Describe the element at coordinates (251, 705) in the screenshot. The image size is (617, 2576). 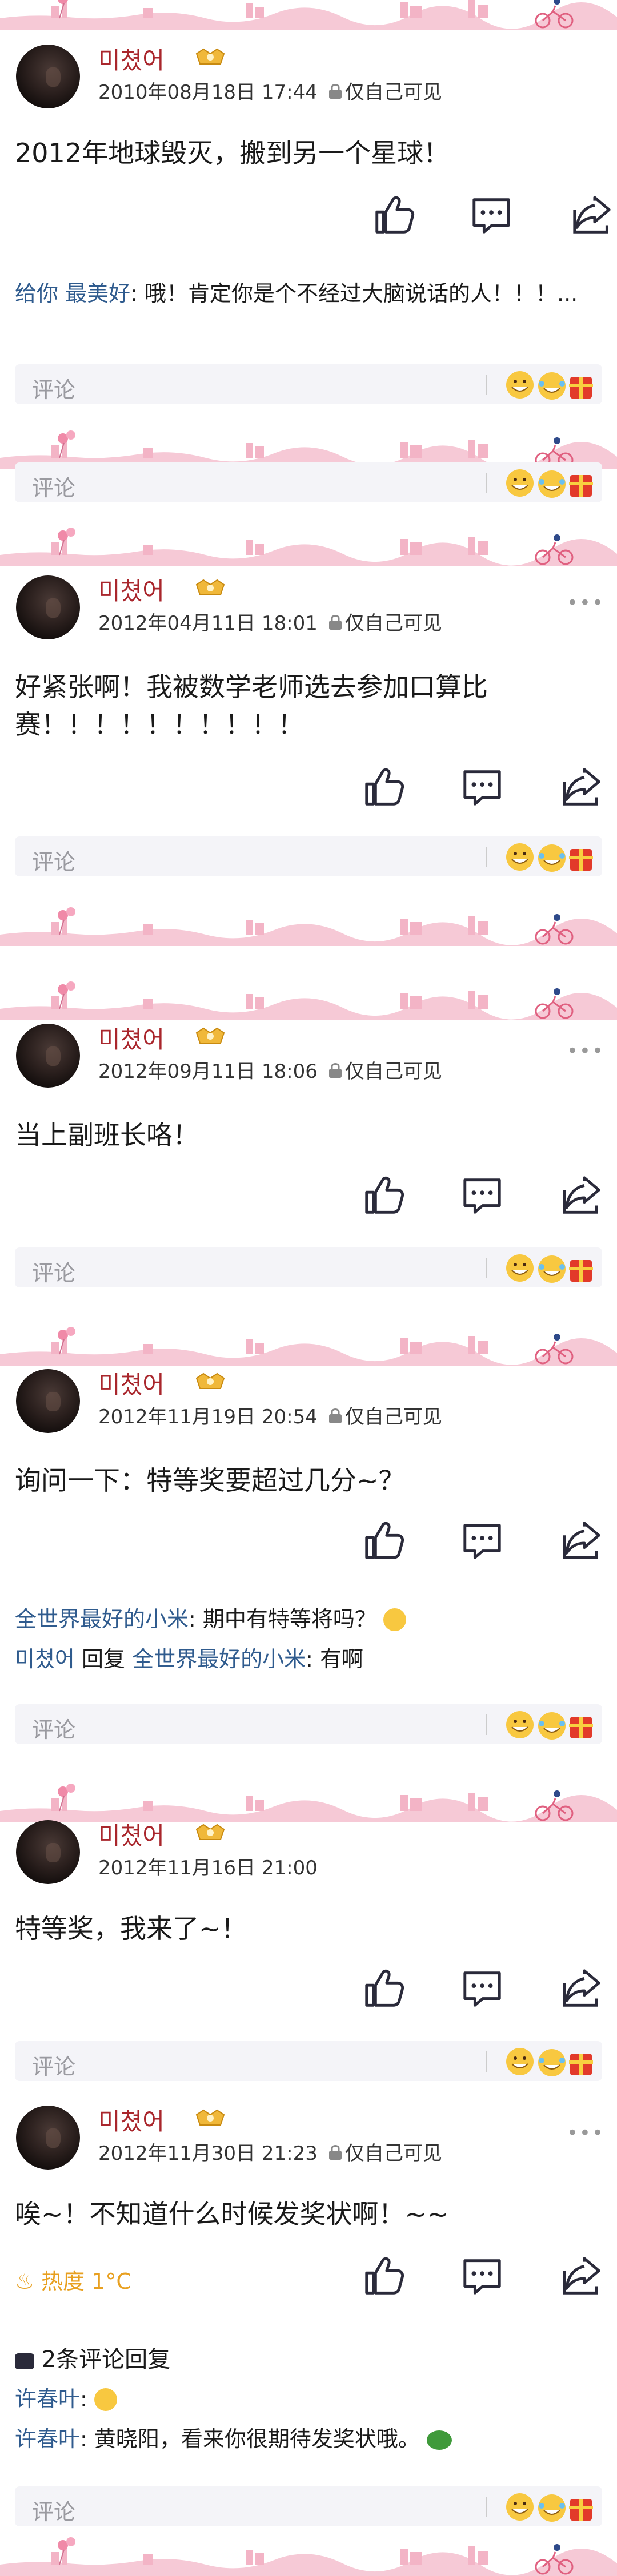
I see `post-content: 好紧张啊！我被数学老师选去参加口算比赛！！！！！！！！！！` at that location.